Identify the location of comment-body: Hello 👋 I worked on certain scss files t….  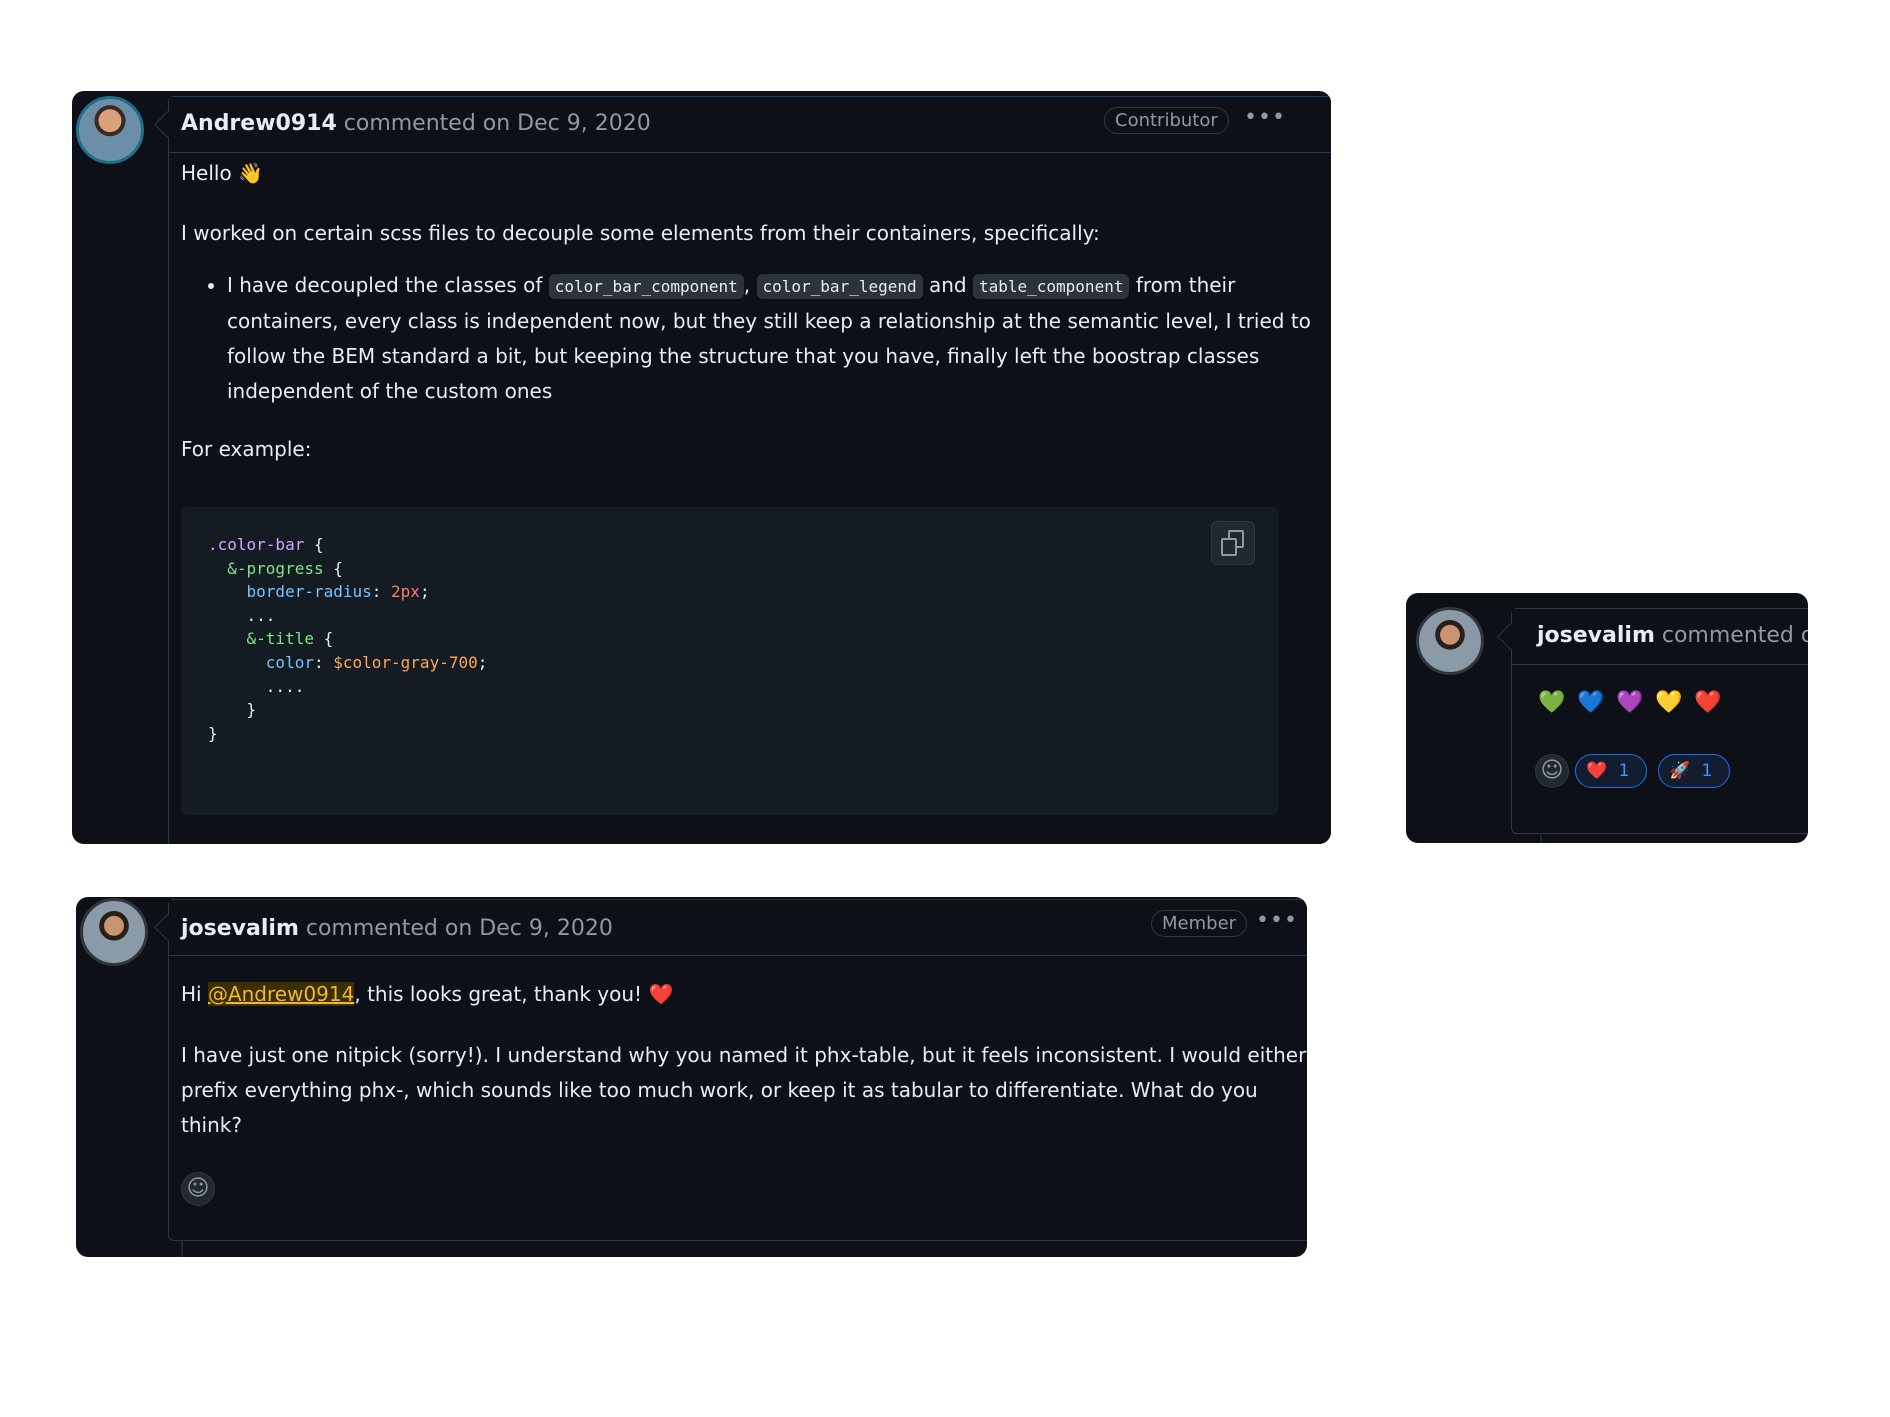
(756, 311).